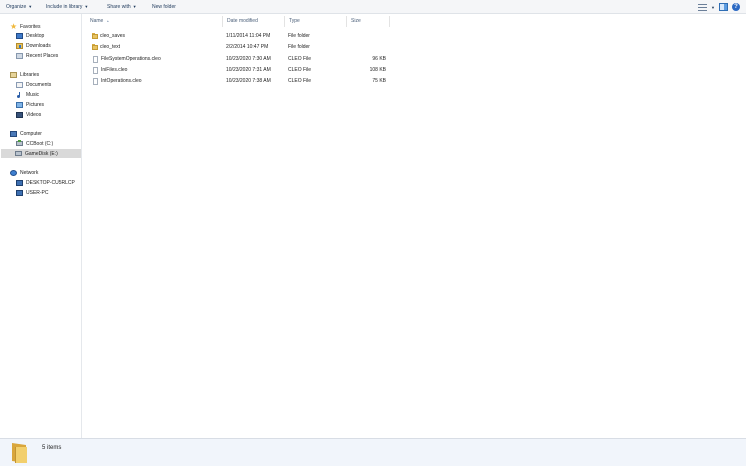 Image resolution: width=746 pixels, height=466 pixels. What do you see at coordinates (242, 21) in the screenshot?
I see `column-header-label: Date modified` at bounding box center [242, 21].